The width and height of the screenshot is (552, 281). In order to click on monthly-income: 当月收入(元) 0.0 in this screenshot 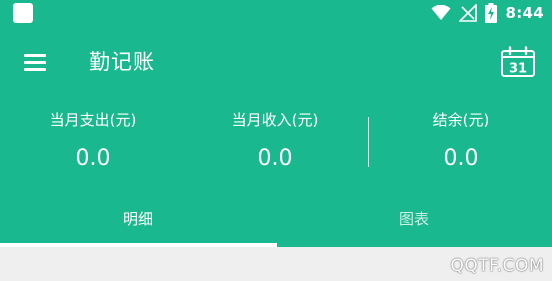, I will do `click(275, 141)`.